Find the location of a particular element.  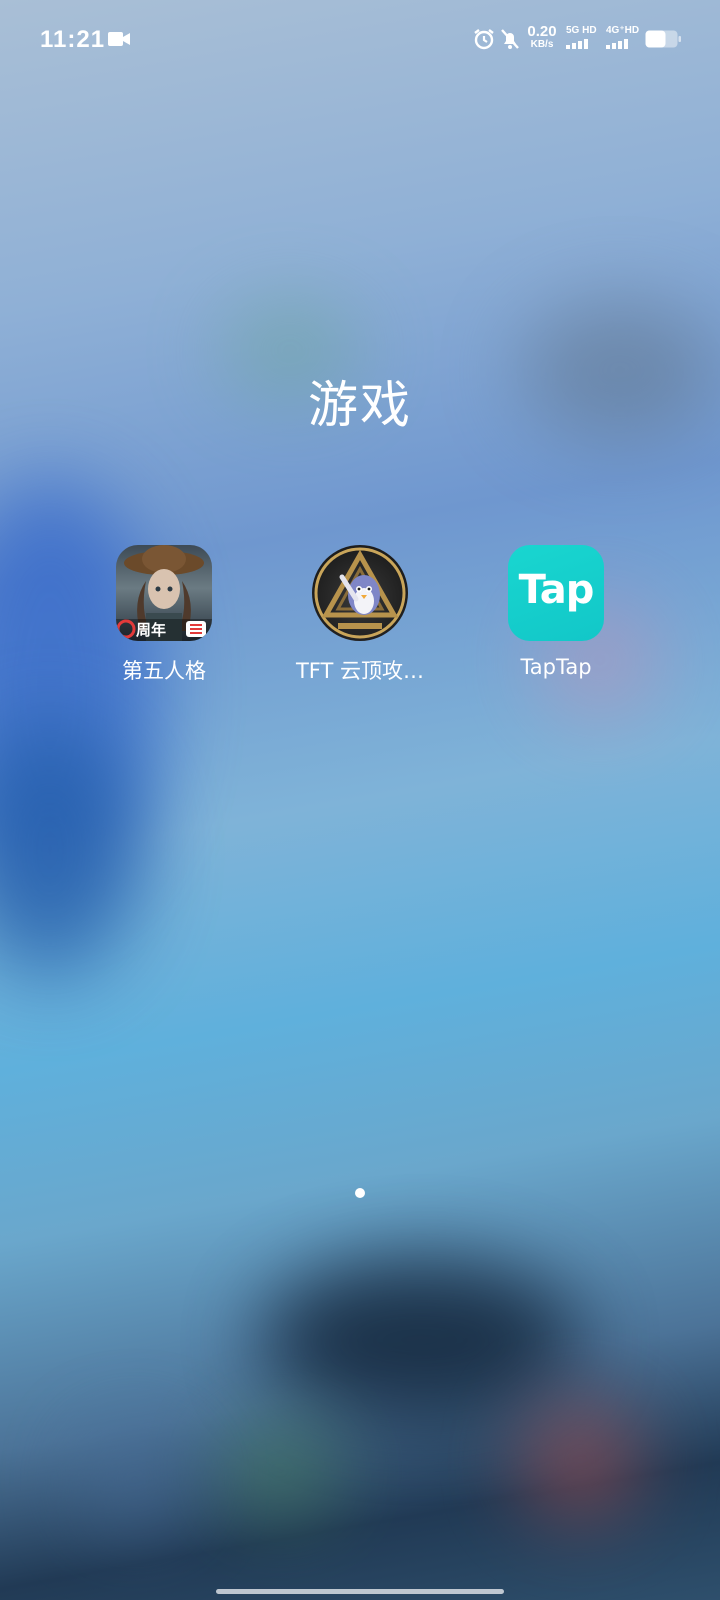

mute-bell-icon is located at coordinates (510, 39).